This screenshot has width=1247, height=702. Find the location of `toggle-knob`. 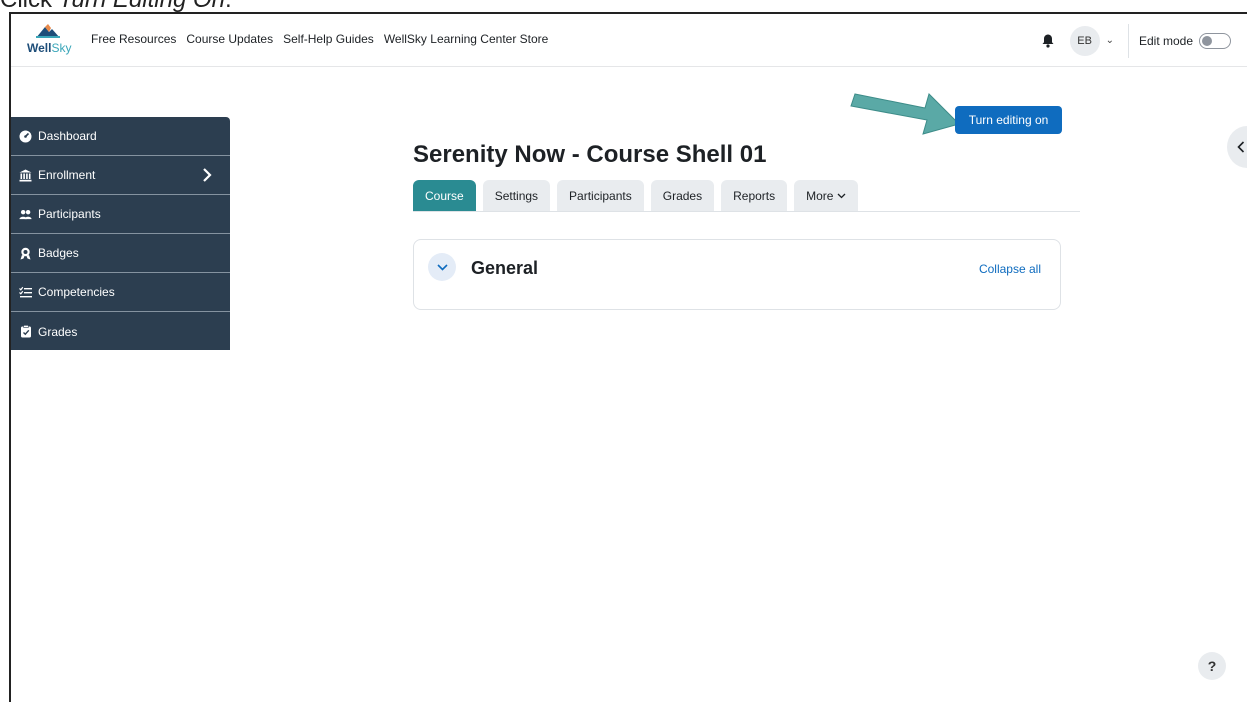

toggle-knob is located at coordinates (1207, 40).